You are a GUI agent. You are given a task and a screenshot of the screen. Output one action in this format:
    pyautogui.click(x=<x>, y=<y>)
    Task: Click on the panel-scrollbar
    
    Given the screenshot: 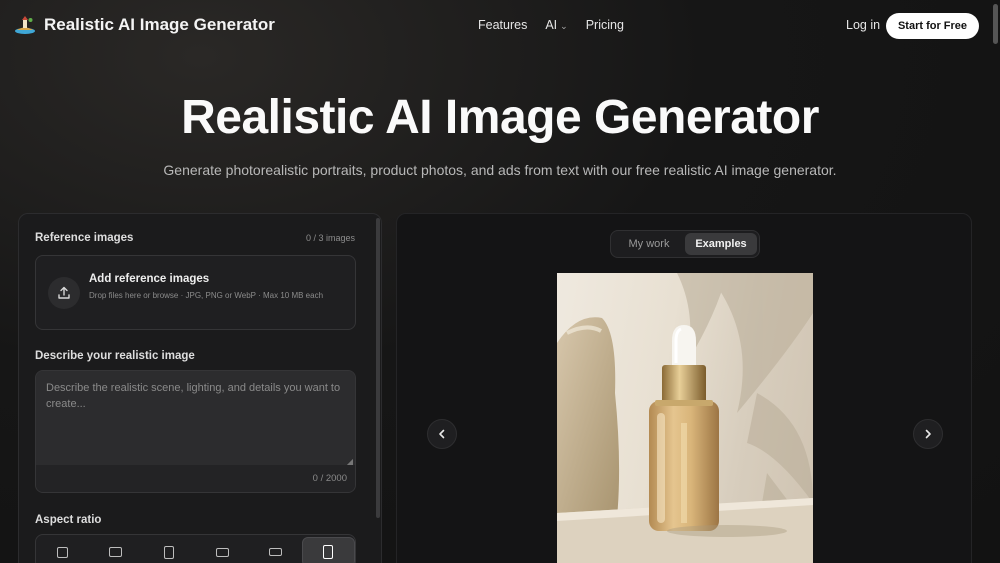 What is the action you would take?
    pyautogui.click(x=378, y=368)
    